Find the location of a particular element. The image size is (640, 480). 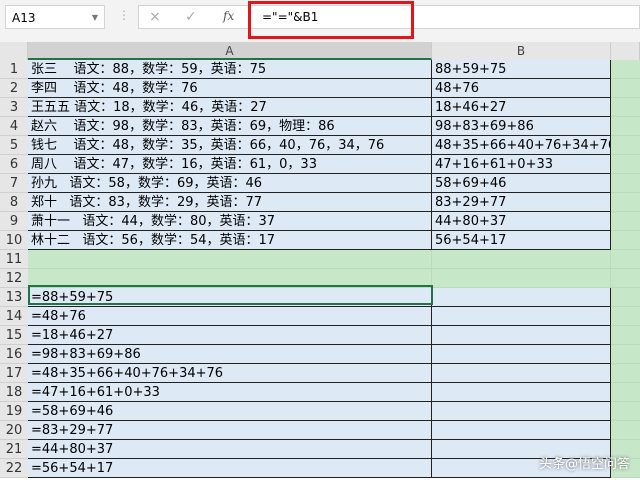

cell-a: =48+35+66+40+76+34+76 is located at coordinates (230, 373).